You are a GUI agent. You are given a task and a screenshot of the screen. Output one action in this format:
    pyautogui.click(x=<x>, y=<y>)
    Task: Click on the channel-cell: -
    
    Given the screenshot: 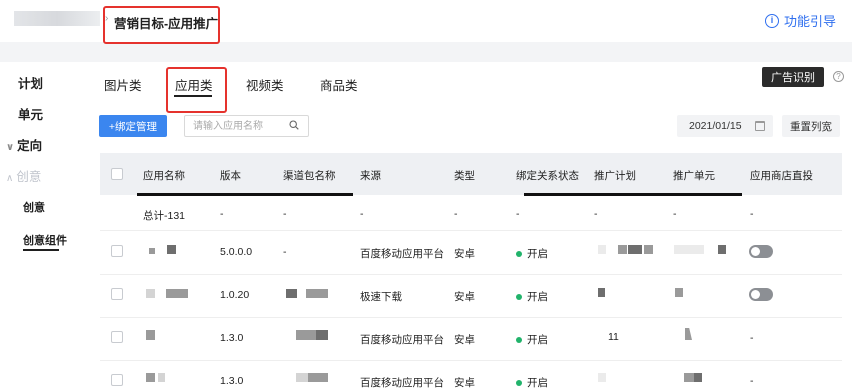 What is the action you would take?
    pyautogui.click(x=285, y=252)
    